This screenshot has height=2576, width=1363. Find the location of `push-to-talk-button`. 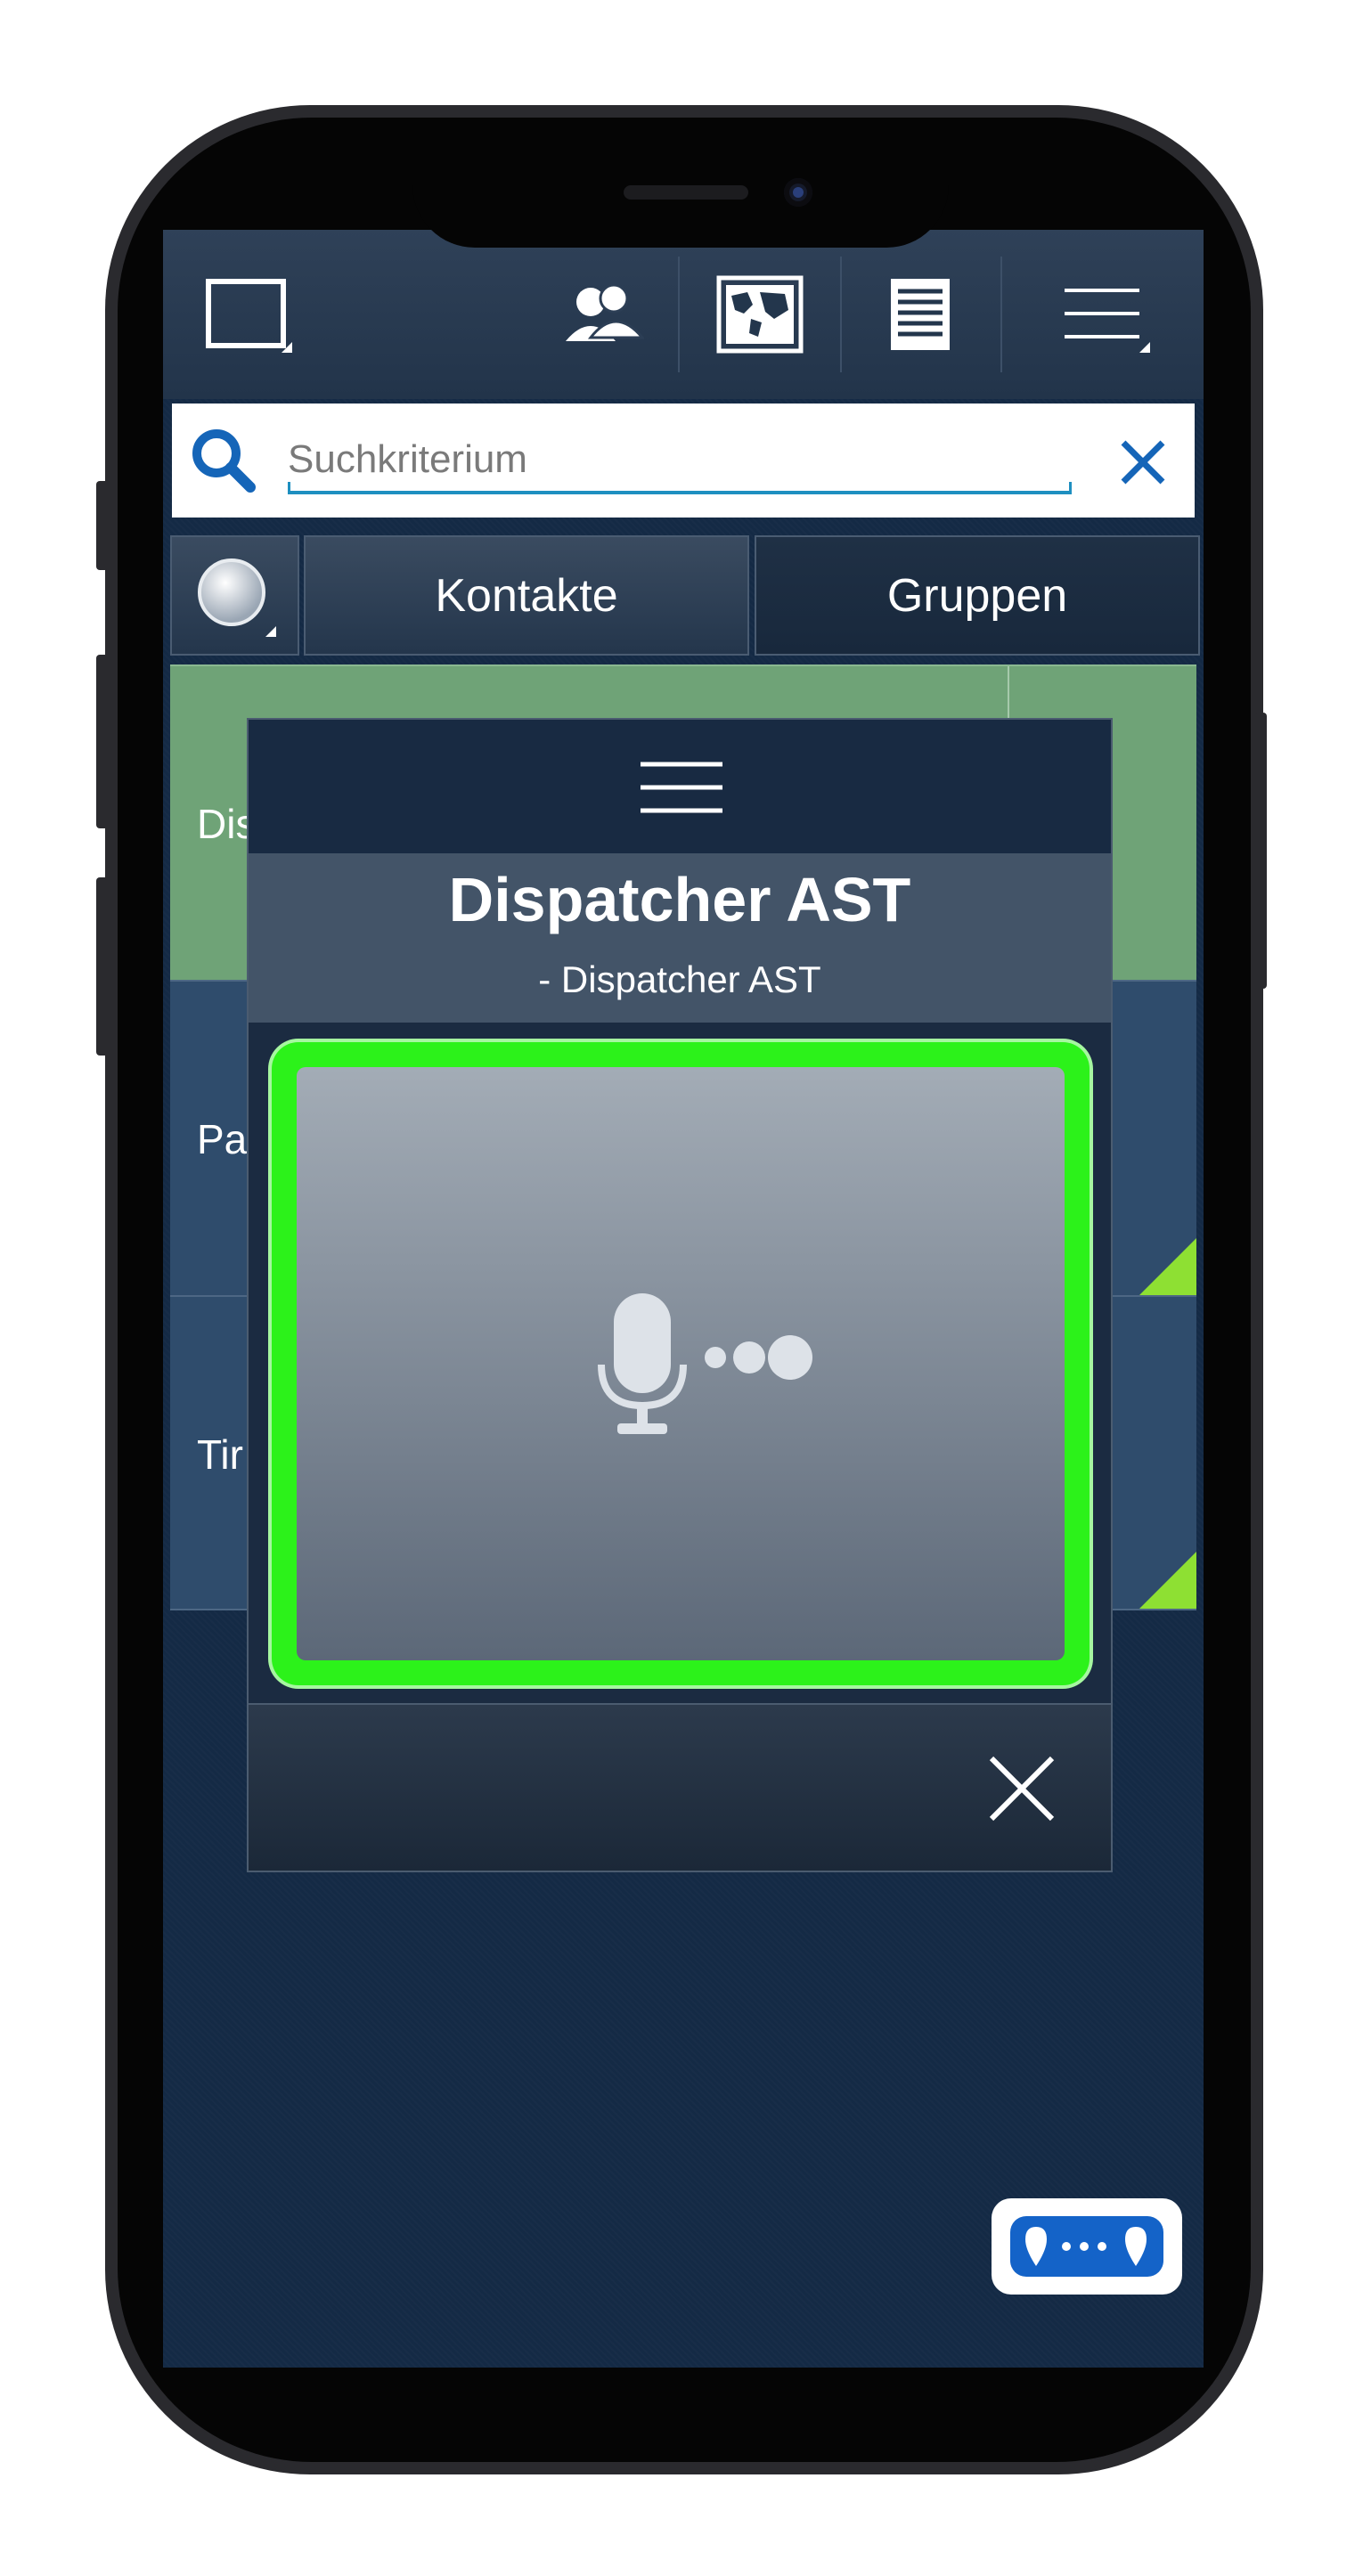

push-to-talk-button is located at coordinates (681, 1363).